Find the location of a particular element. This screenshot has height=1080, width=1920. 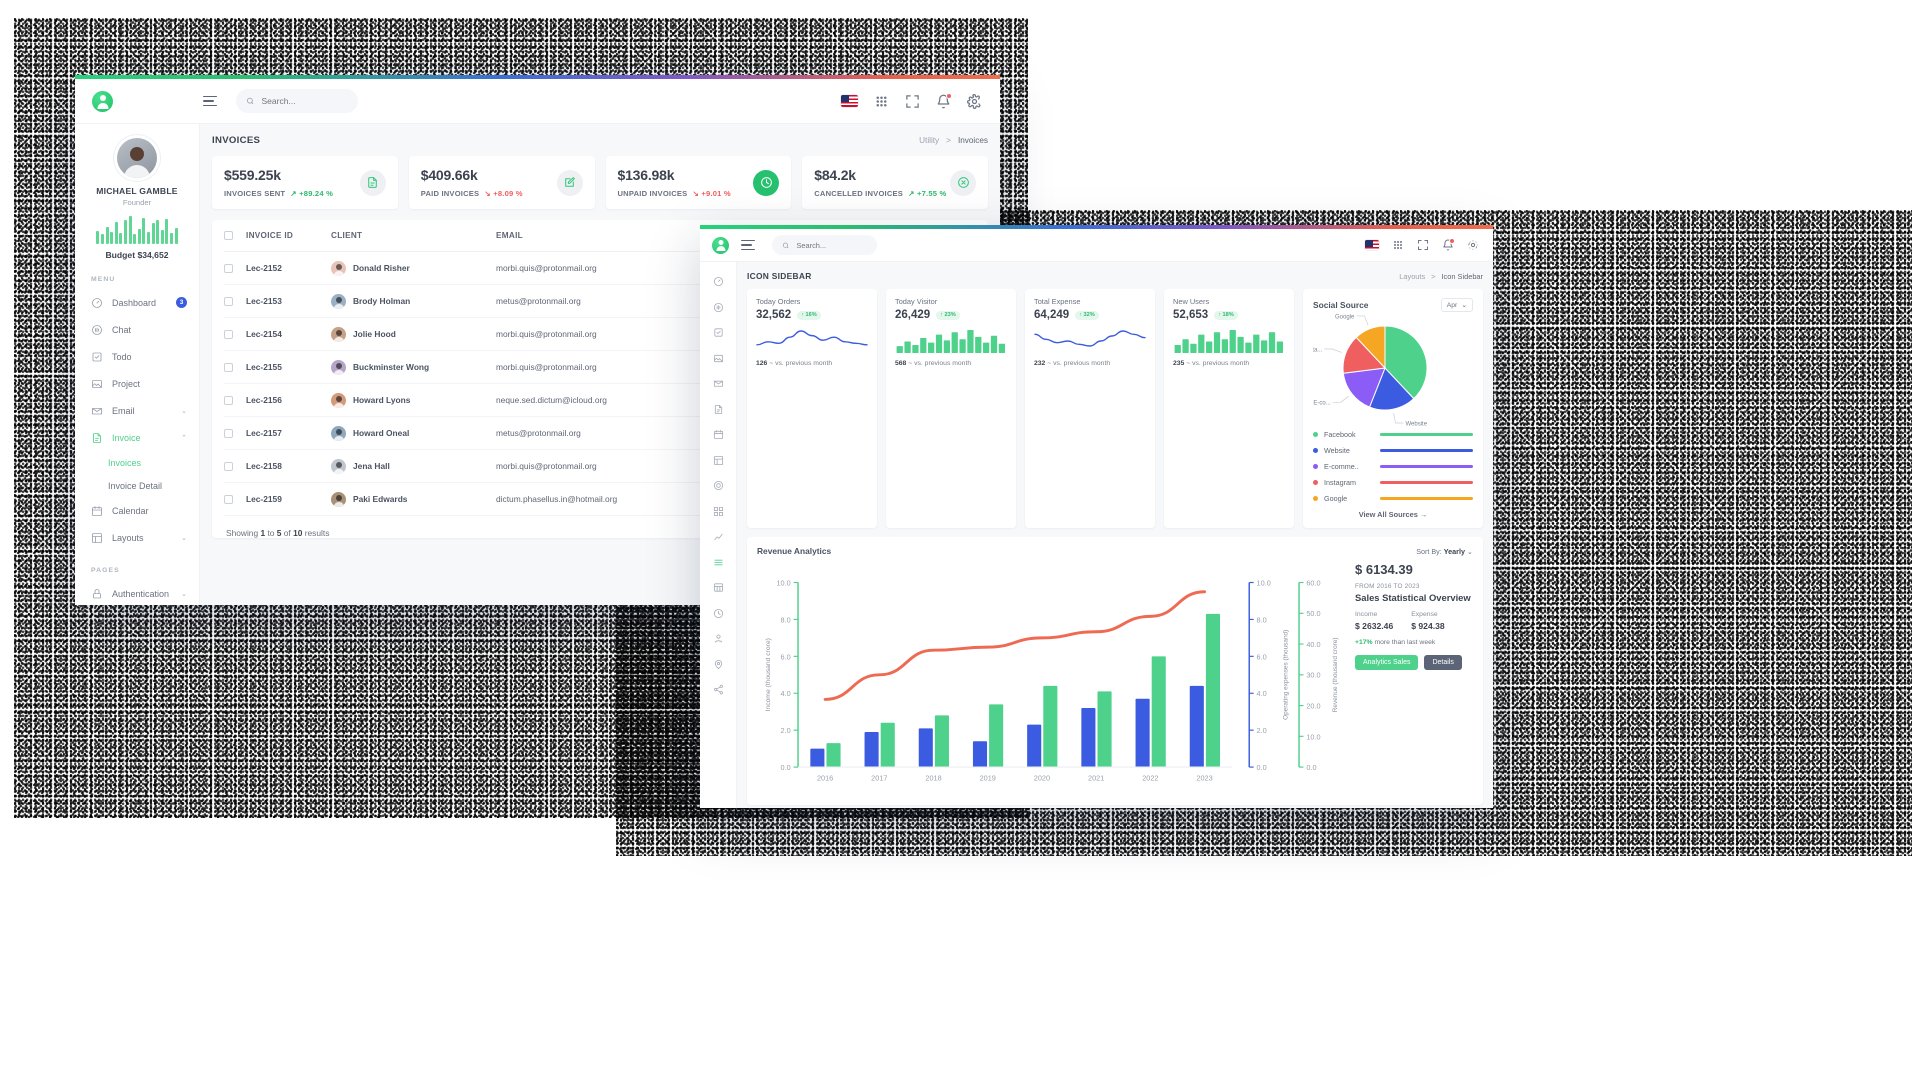

search-input is located at coordinates (304, 101).